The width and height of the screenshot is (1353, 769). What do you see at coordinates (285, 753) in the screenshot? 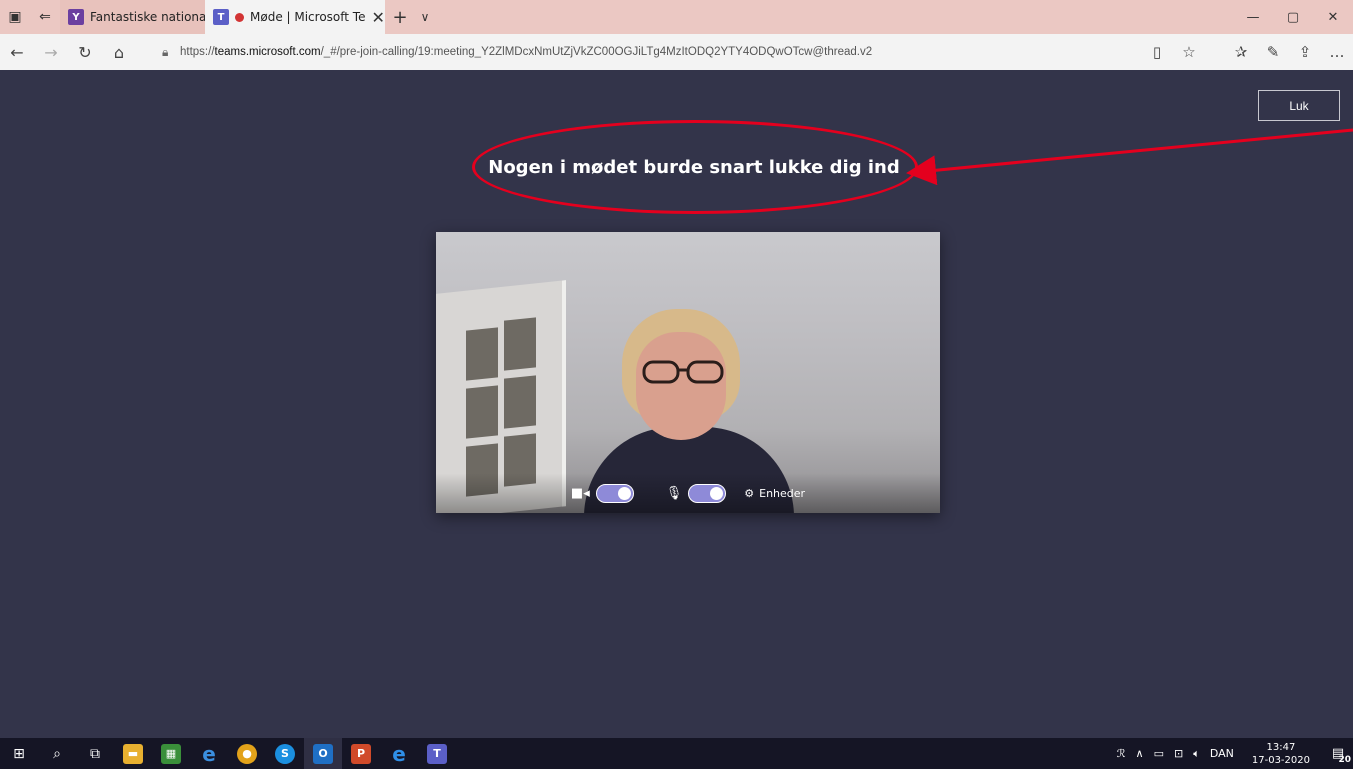
I see `skype-icon: S` at bounding box center [285, 753].